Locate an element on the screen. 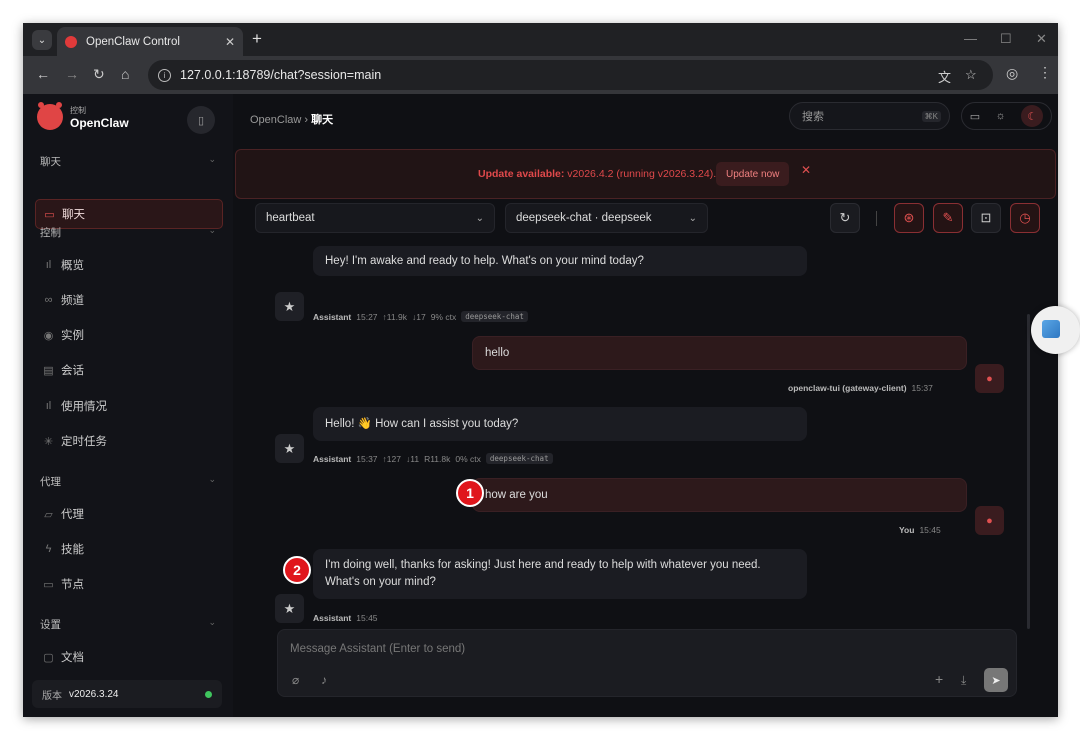 The height and width of the screenshot is (740, 1080). breadcrumb: OpenClaw › 聊天 is located at coordinates (292, 120).